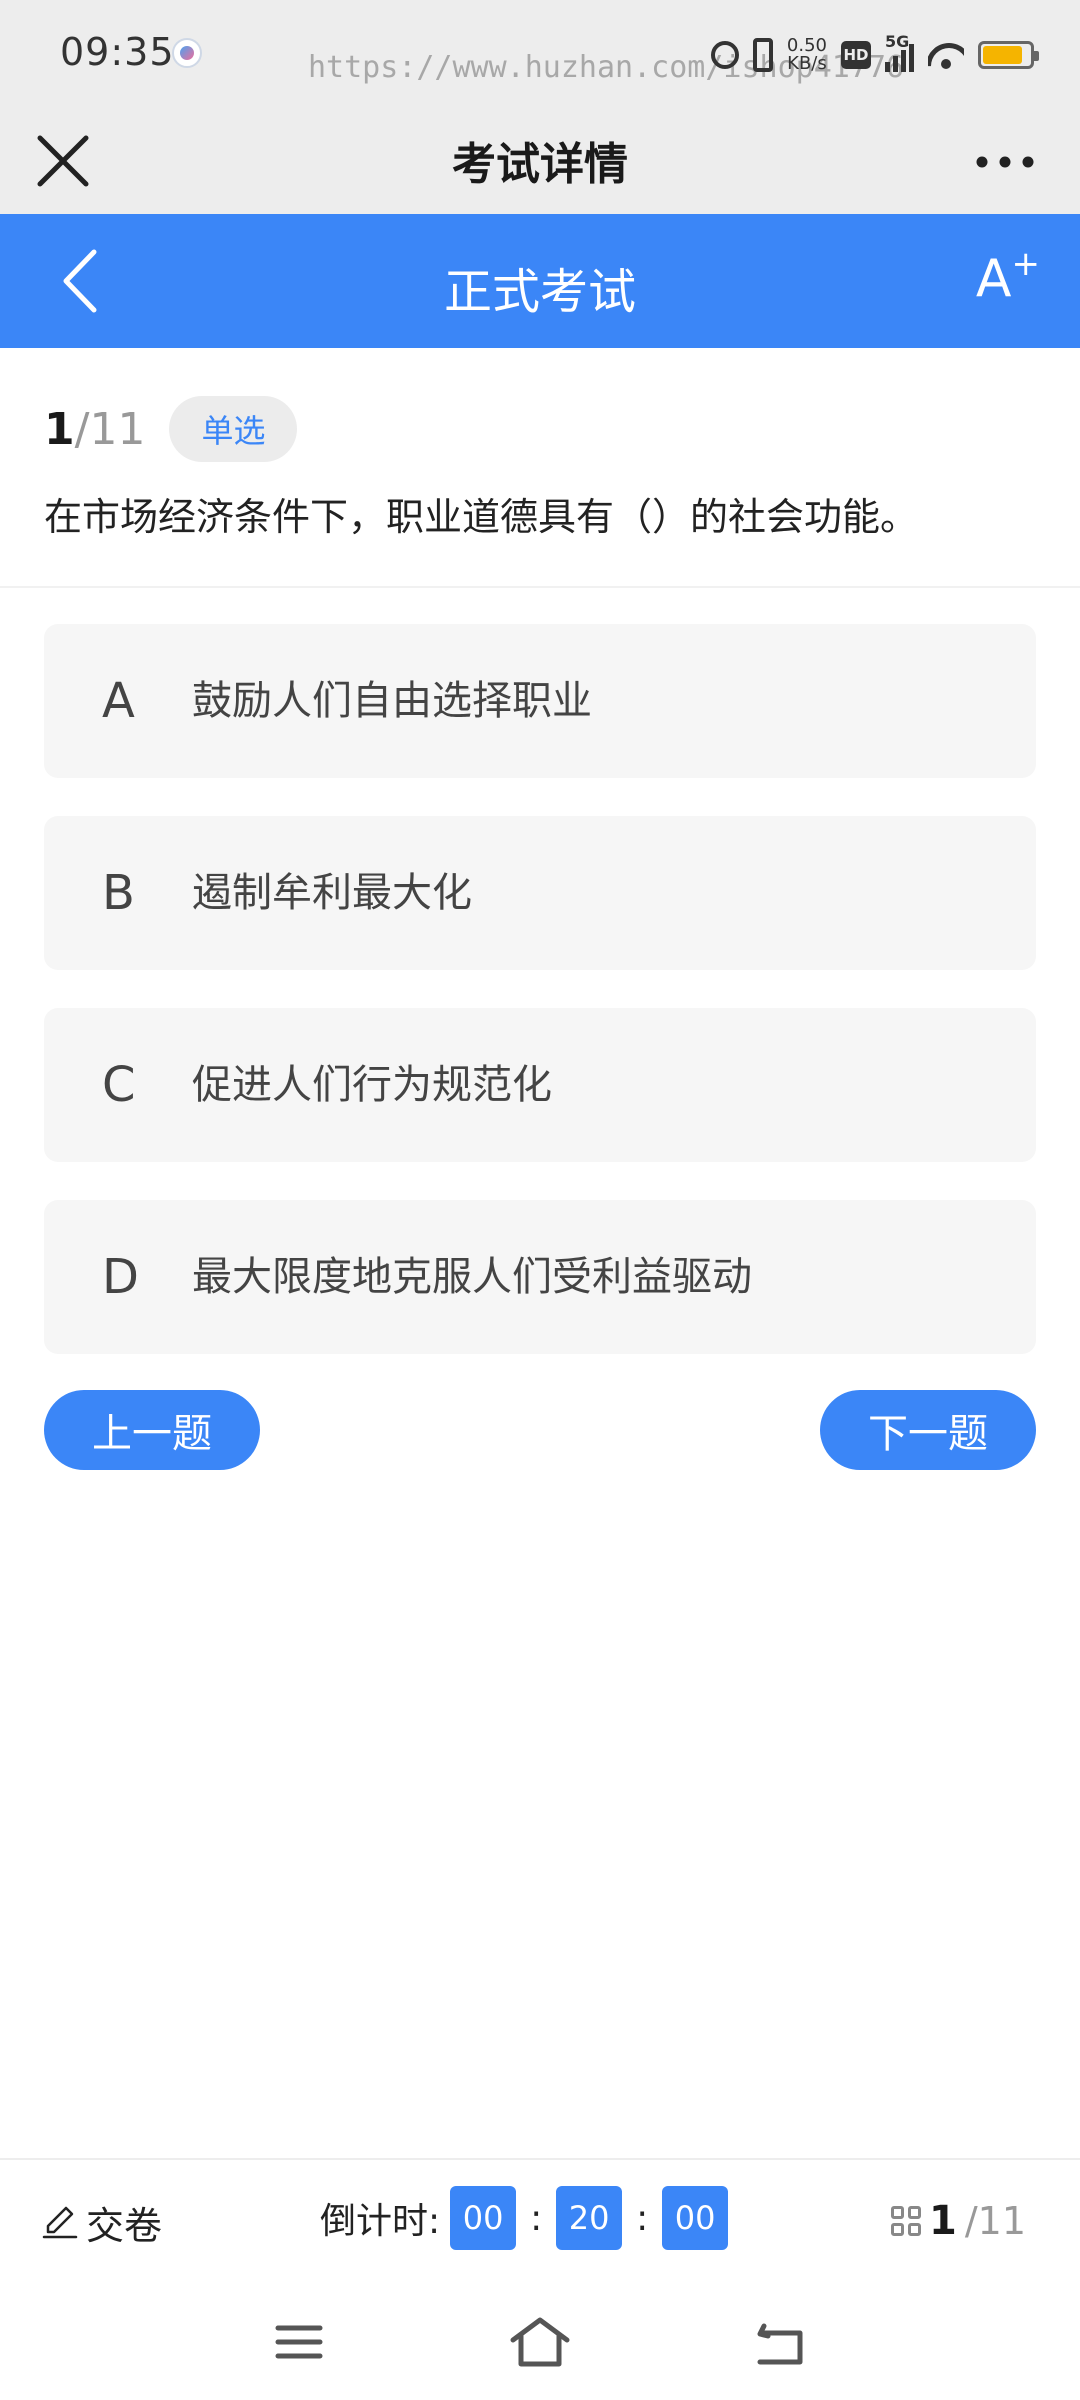 This screenshot has height=2400, width=1080. I want to click on option-letter: D, so click(120, 1277).